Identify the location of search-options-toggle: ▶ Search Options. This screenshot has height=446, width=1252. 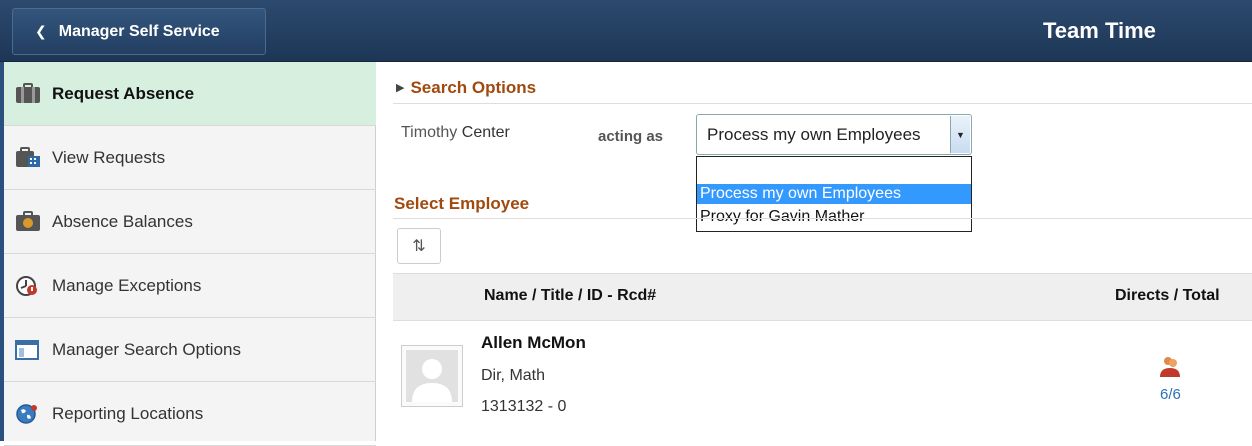
(466, 88).